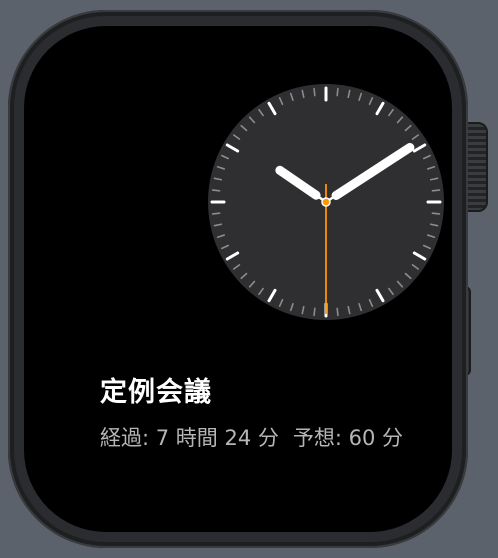 This screenshot has height=558, width=498. Describe the element at coordinates (156, 392) in the screenshot. I see `event-title: 定例会議` at that location.